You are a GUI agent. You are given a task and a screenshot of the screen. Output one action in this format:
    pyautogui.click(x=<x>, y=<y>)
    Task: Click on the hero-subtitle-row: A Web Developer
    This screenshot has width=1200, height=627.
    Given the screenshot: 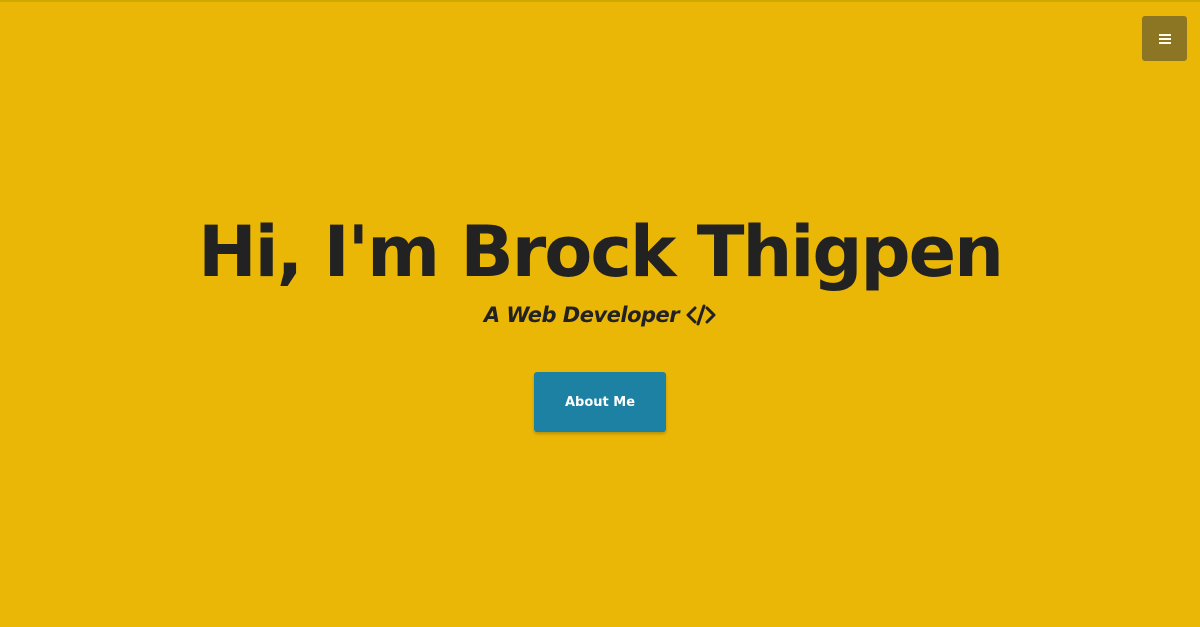 What is the action you would take?
    pyautogui.click(x=600, y=315)
    